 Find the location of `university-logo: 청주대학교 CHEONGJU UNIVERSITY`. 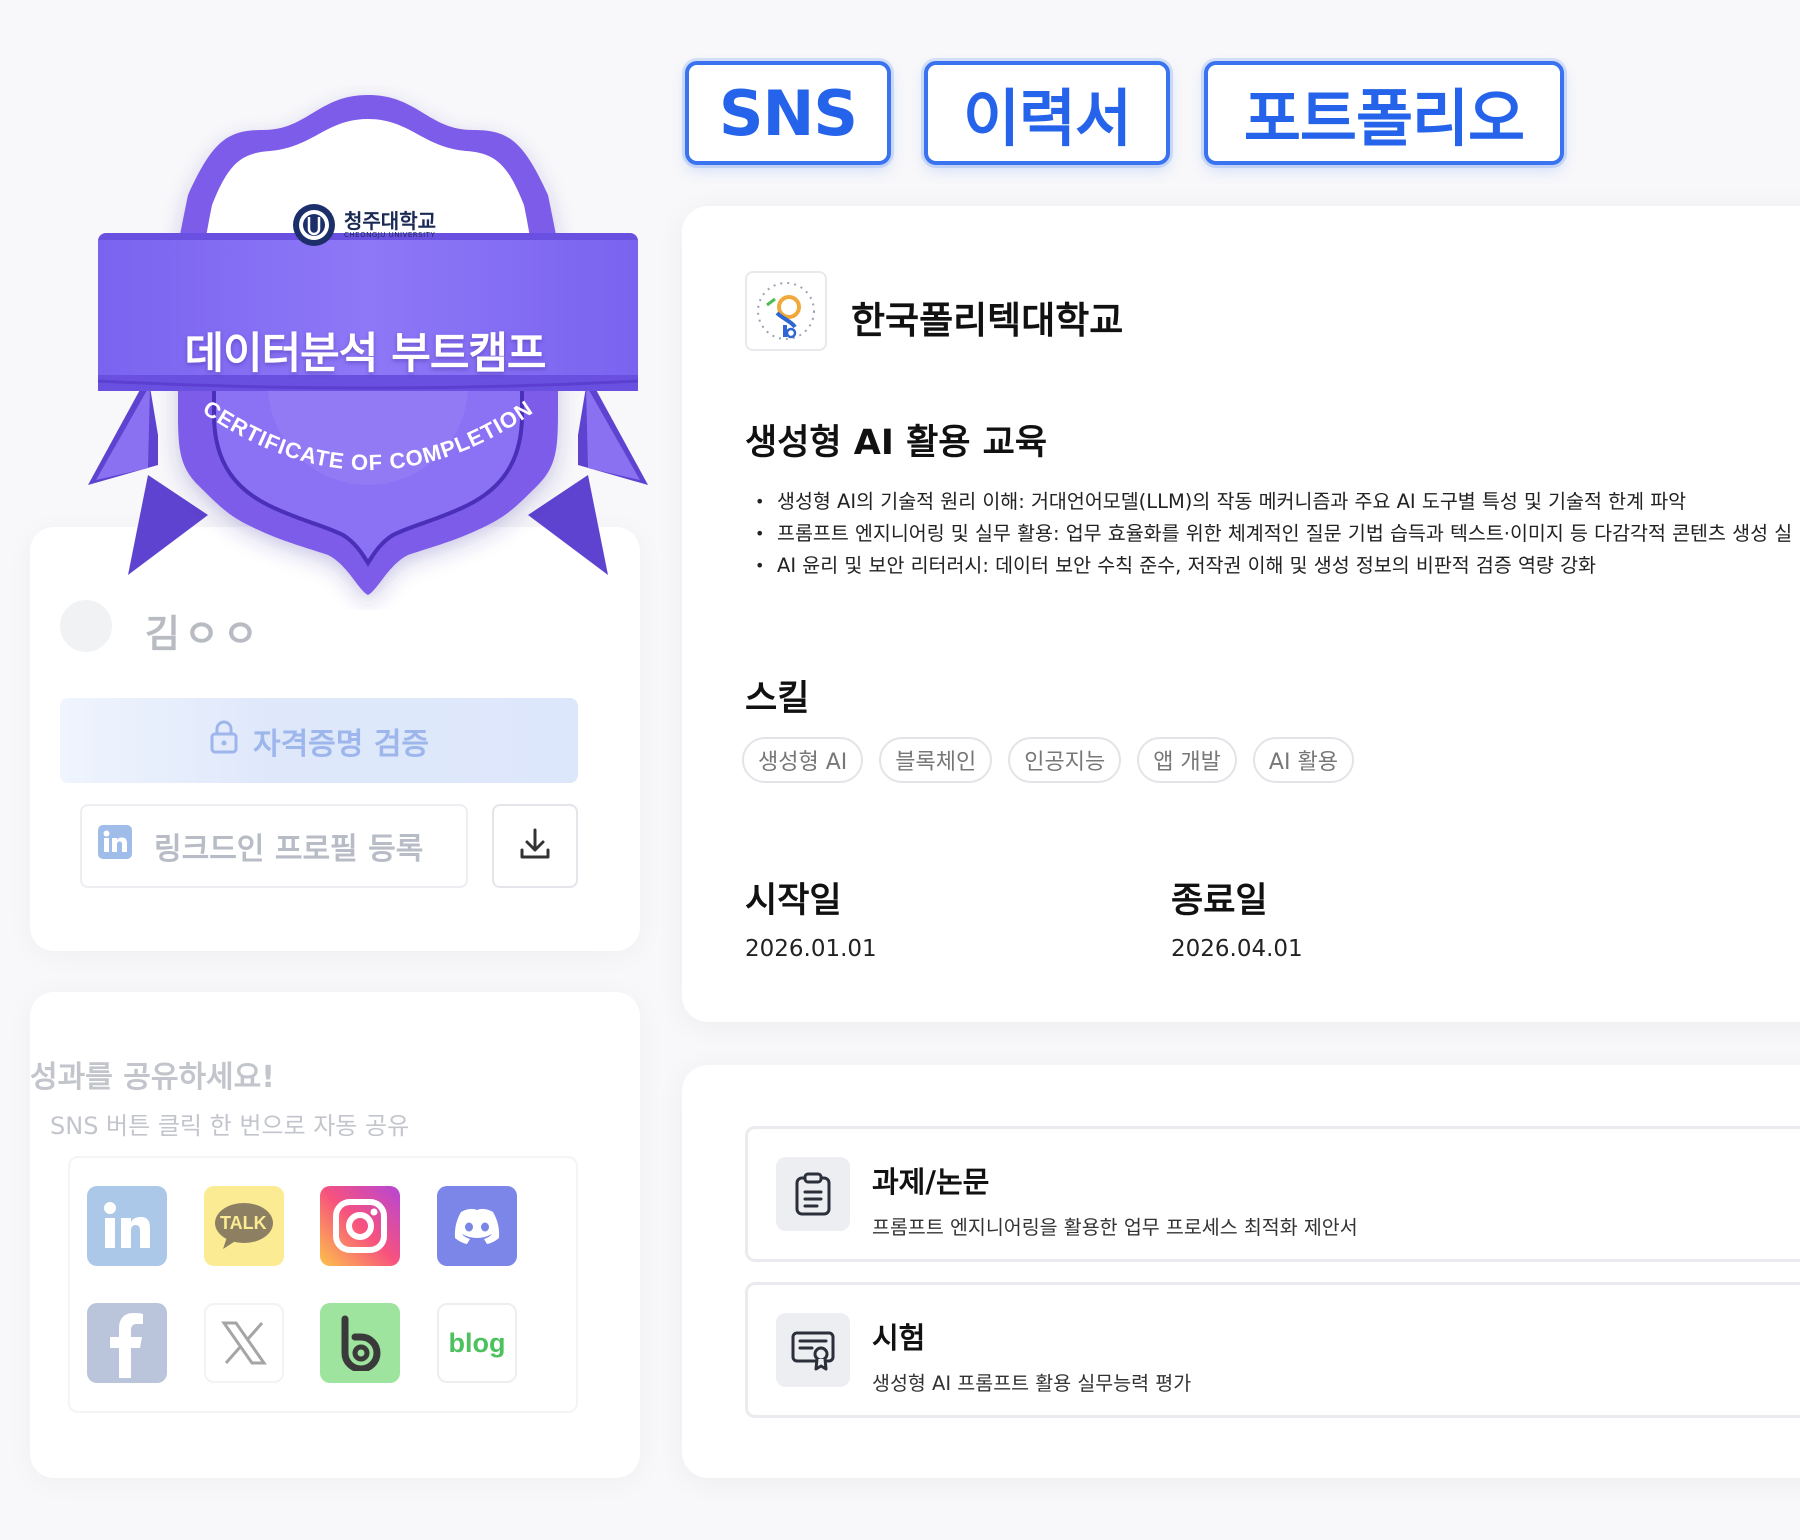

university-logo: 청주대학교 CHEONGJU UNIVERSITY is located at coordinates (364, 225).